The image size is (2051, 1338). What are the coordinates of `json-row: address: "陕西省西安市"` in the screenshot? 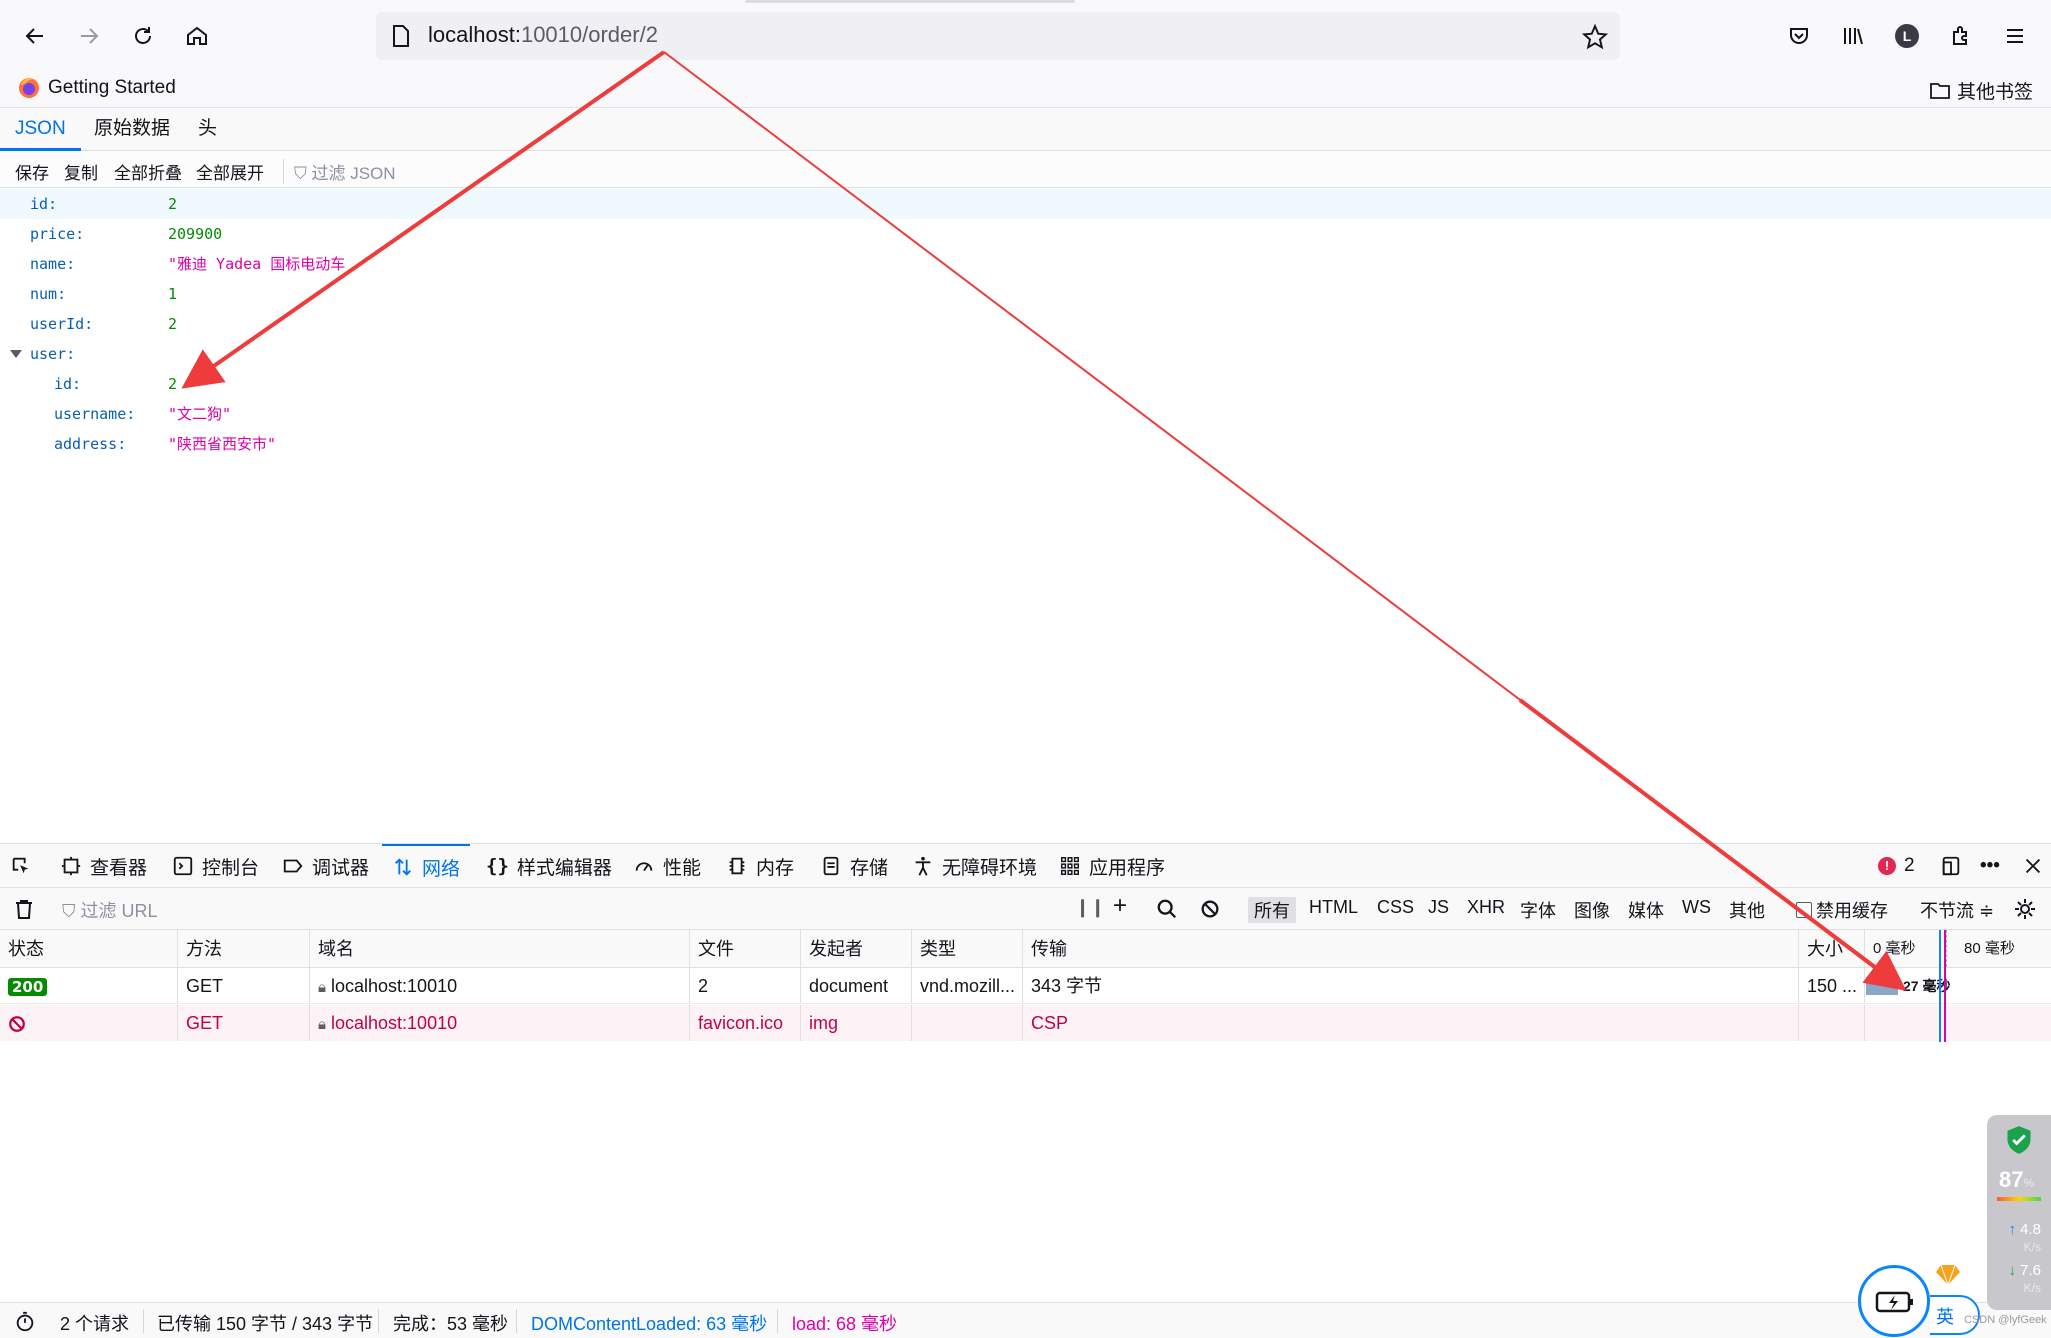 It's located at (1025, 444).